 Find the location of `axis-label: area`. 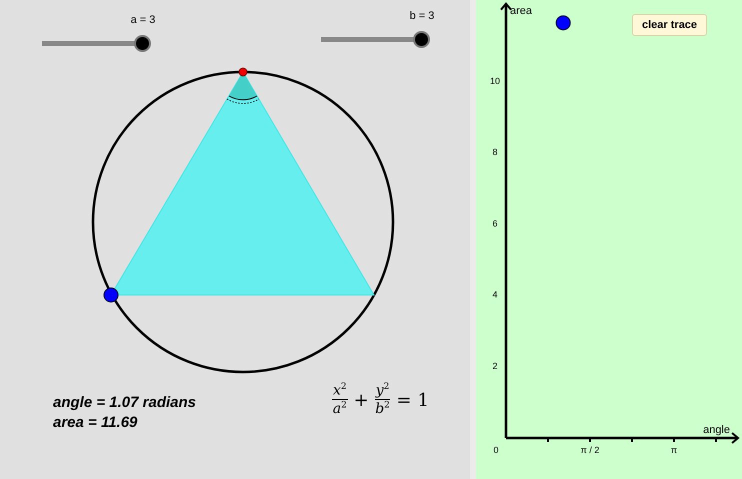

axis-label: area is located at coordinates (521, 11).